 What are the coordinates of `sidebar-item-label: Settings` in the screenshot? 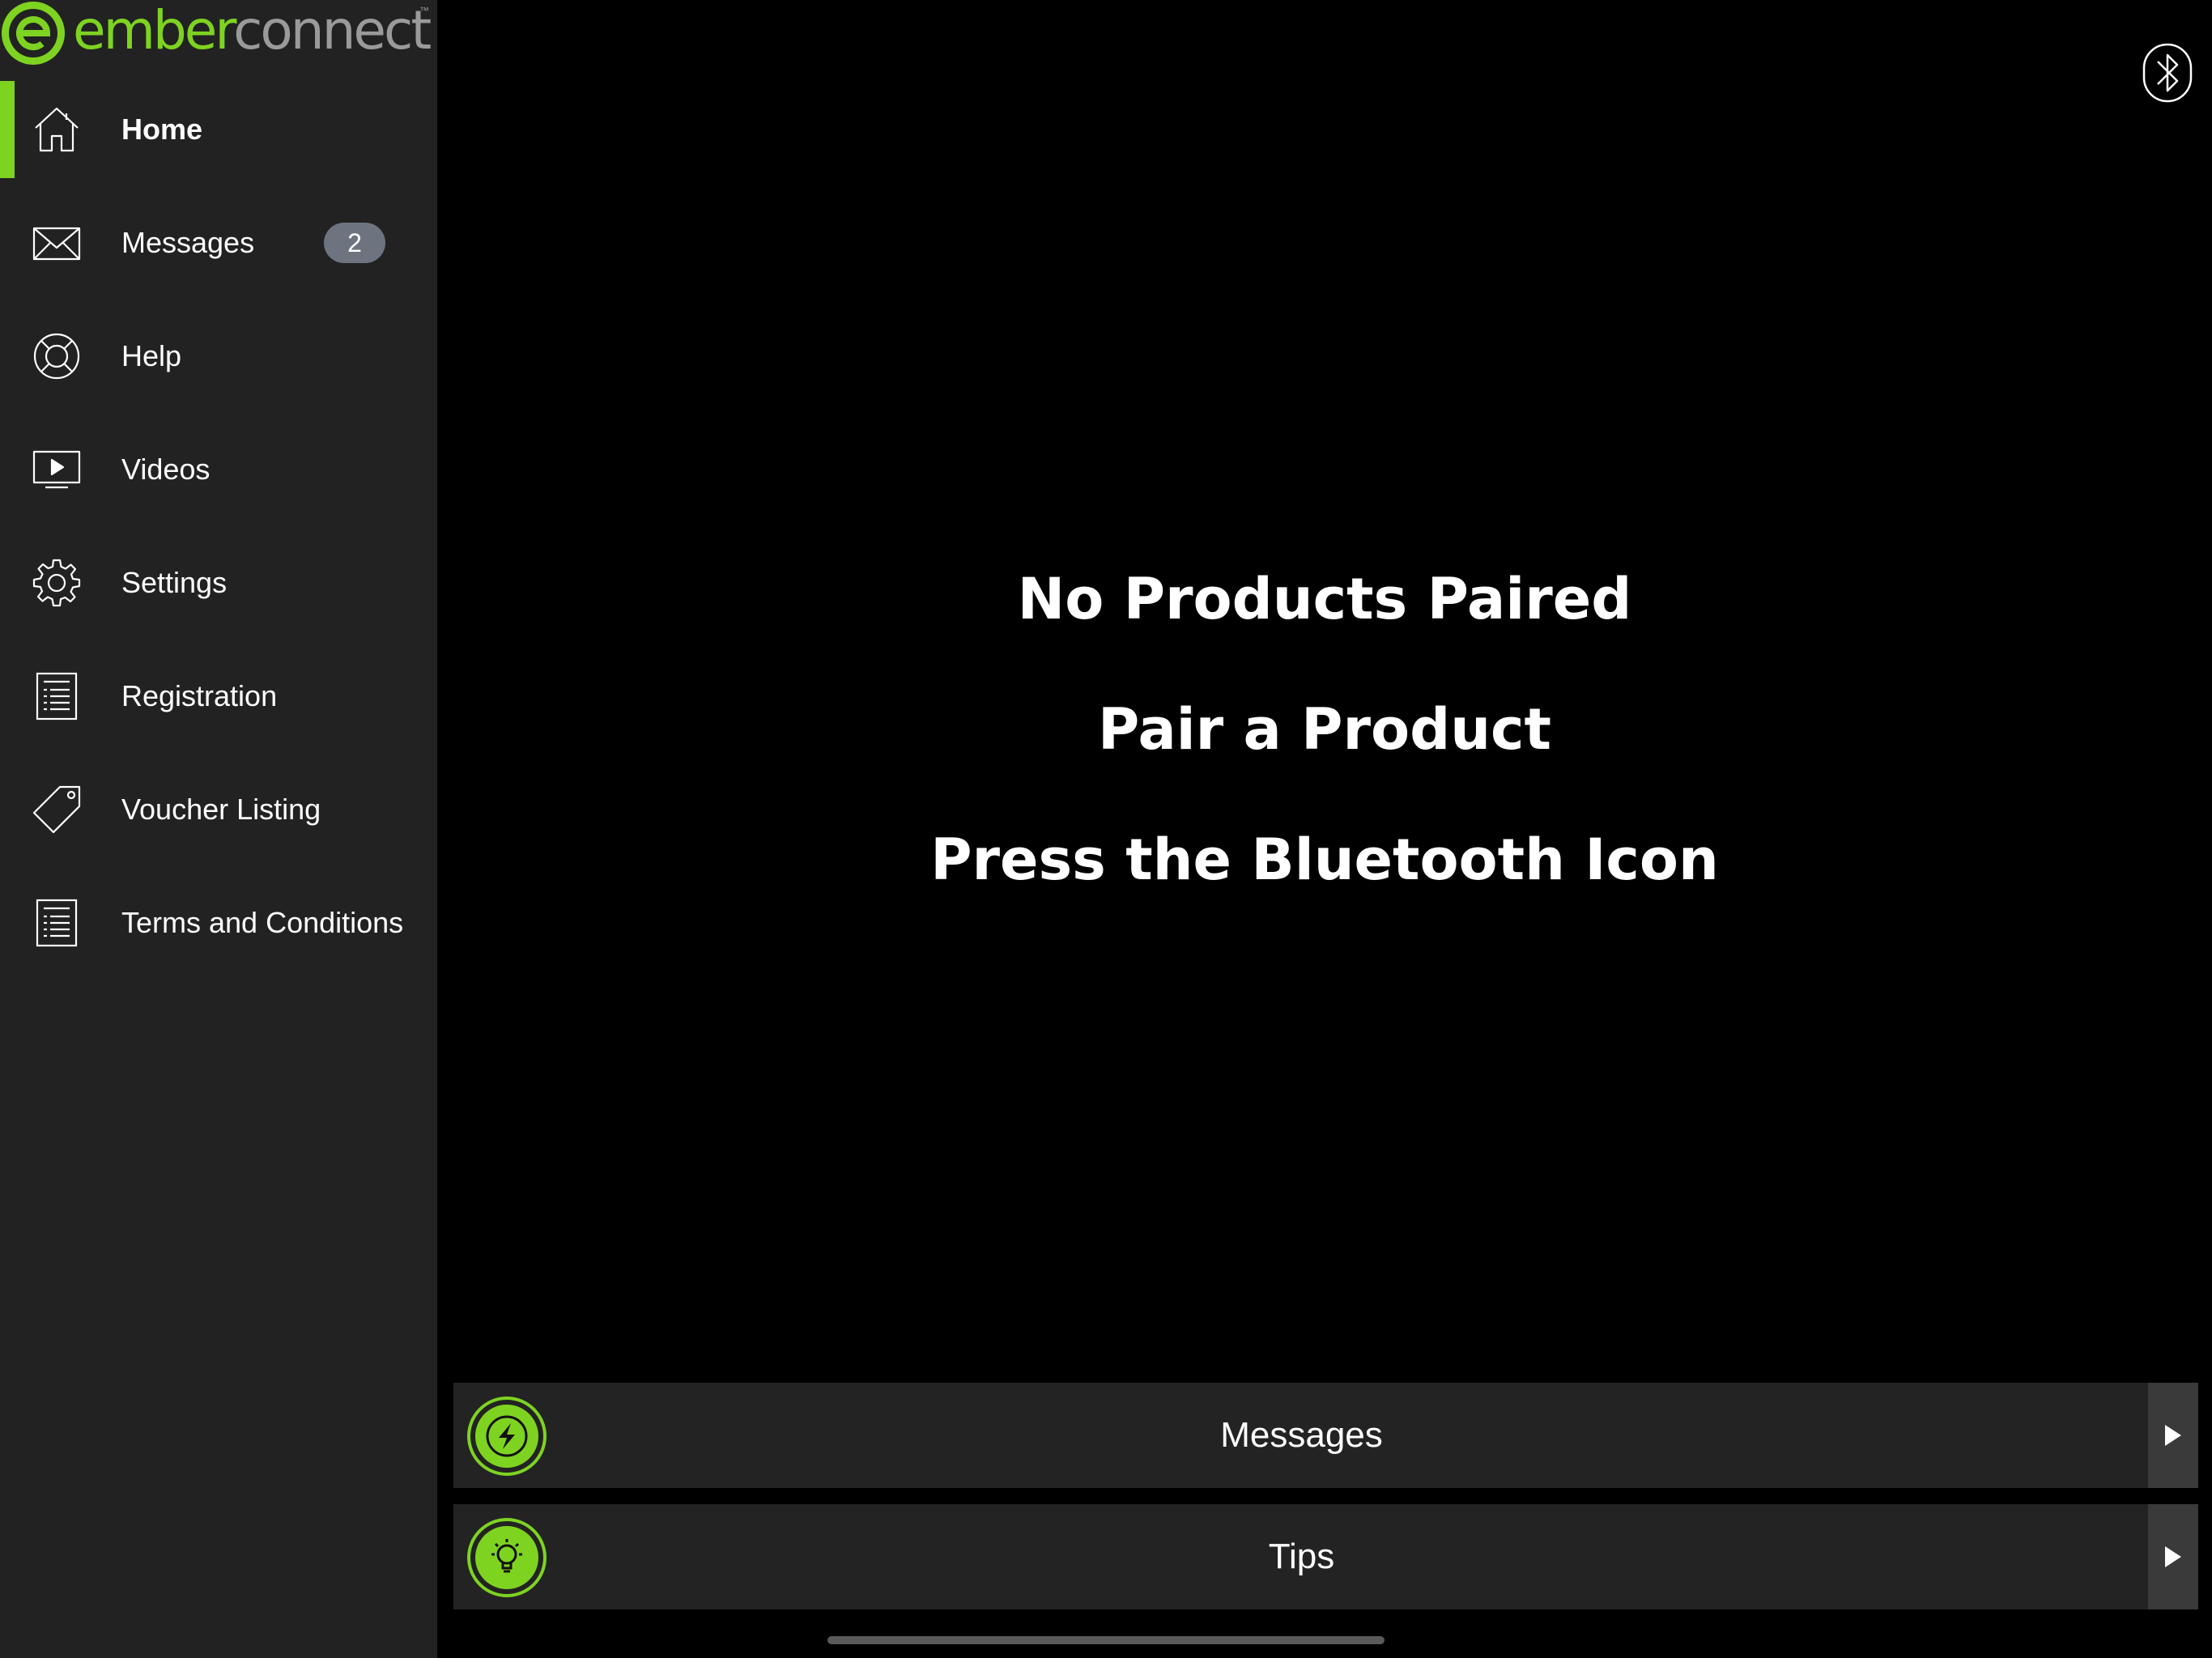 It's located at (175, 582).